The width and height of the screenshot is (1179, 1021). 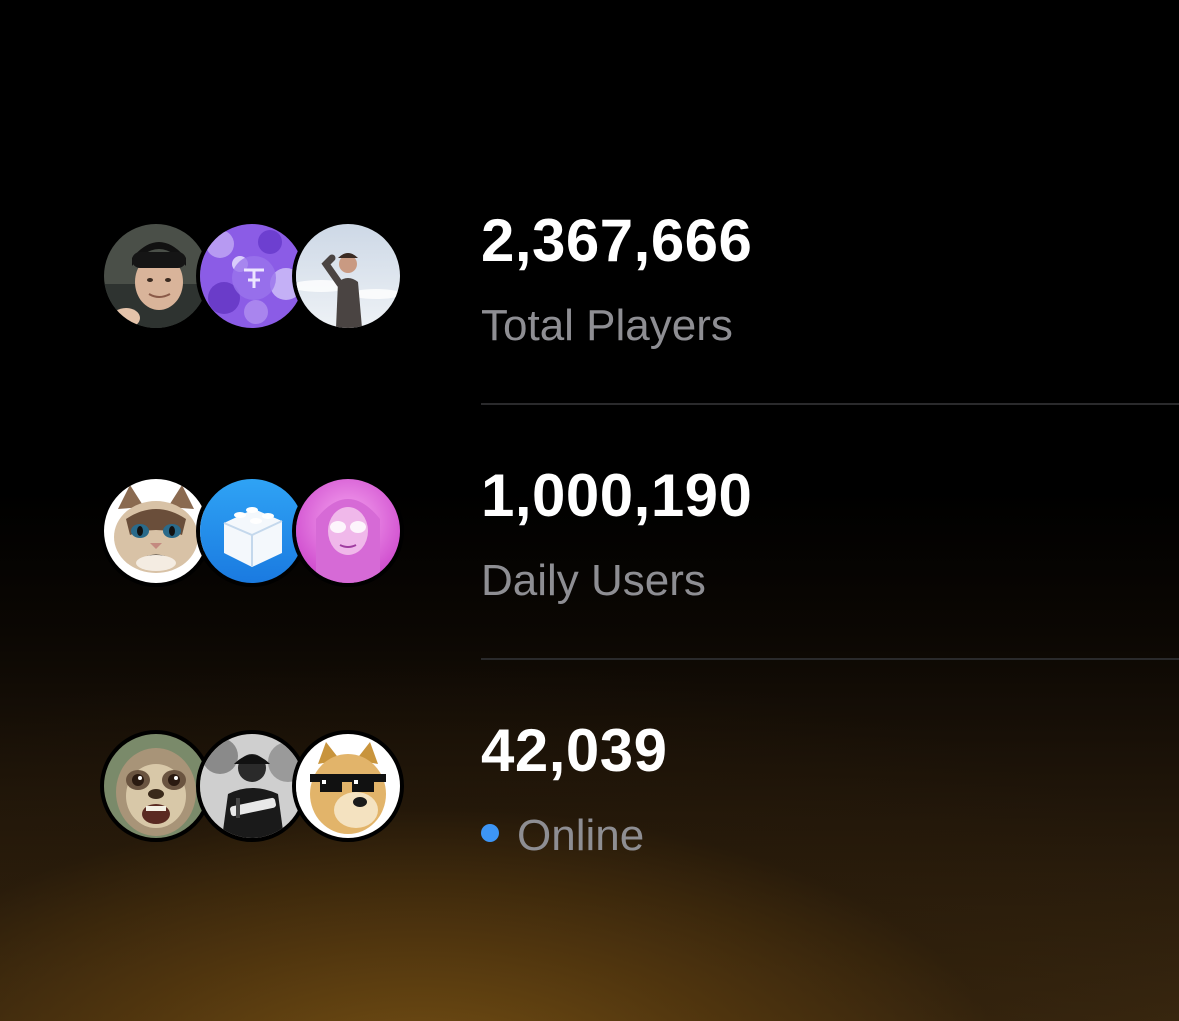 What do you see at coordinates (348, 531) in the screenshot?
I see `pink-woman-avatar` at bounding box center [348, 531].